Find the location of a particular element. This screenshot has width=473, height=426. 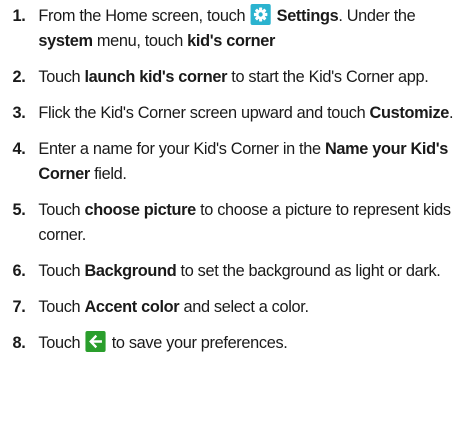

step-text: . Under the is located at coordinates (377, 15).